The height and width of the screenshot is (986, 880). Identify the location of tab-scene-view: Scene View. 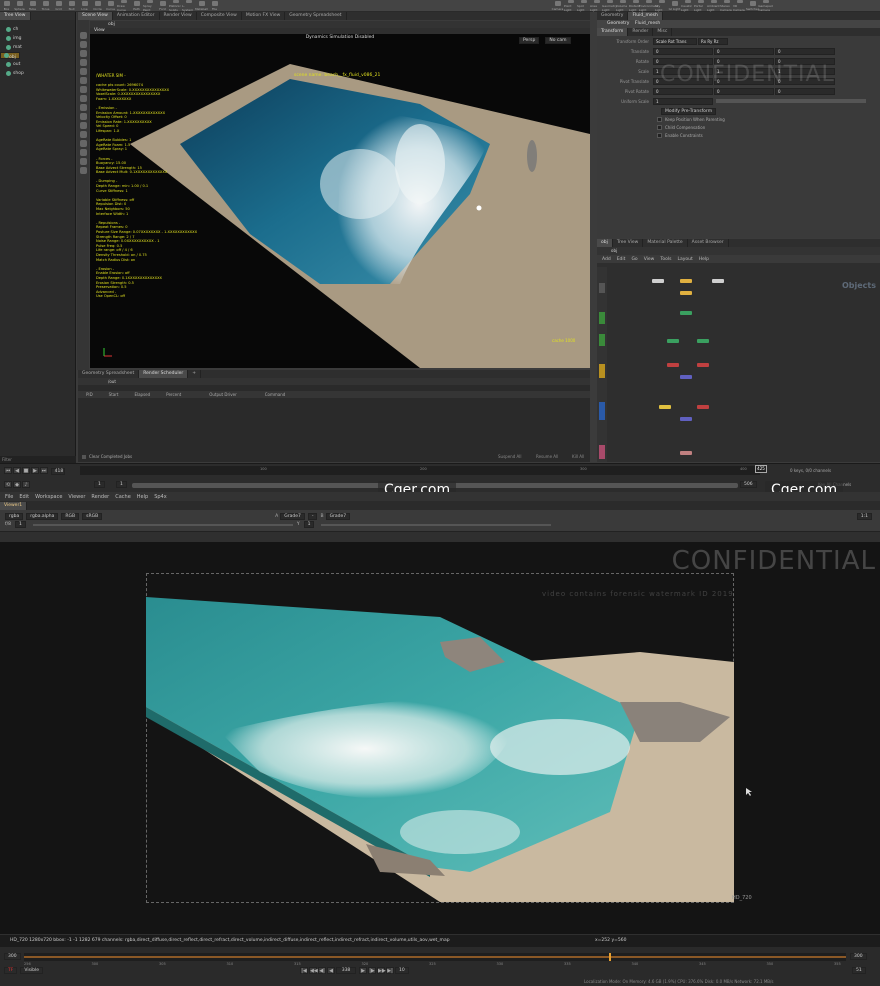
(95, 16).